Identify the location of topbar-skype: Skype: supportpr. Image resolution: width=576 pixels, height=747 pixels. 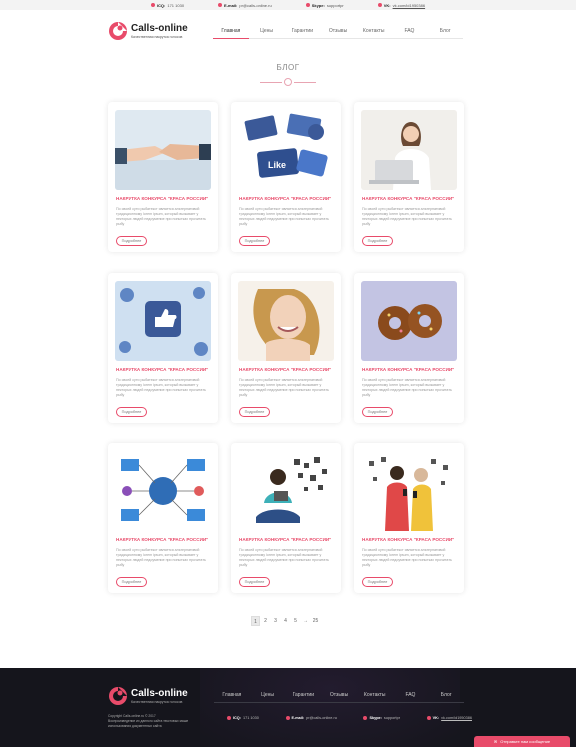
(324, 5).